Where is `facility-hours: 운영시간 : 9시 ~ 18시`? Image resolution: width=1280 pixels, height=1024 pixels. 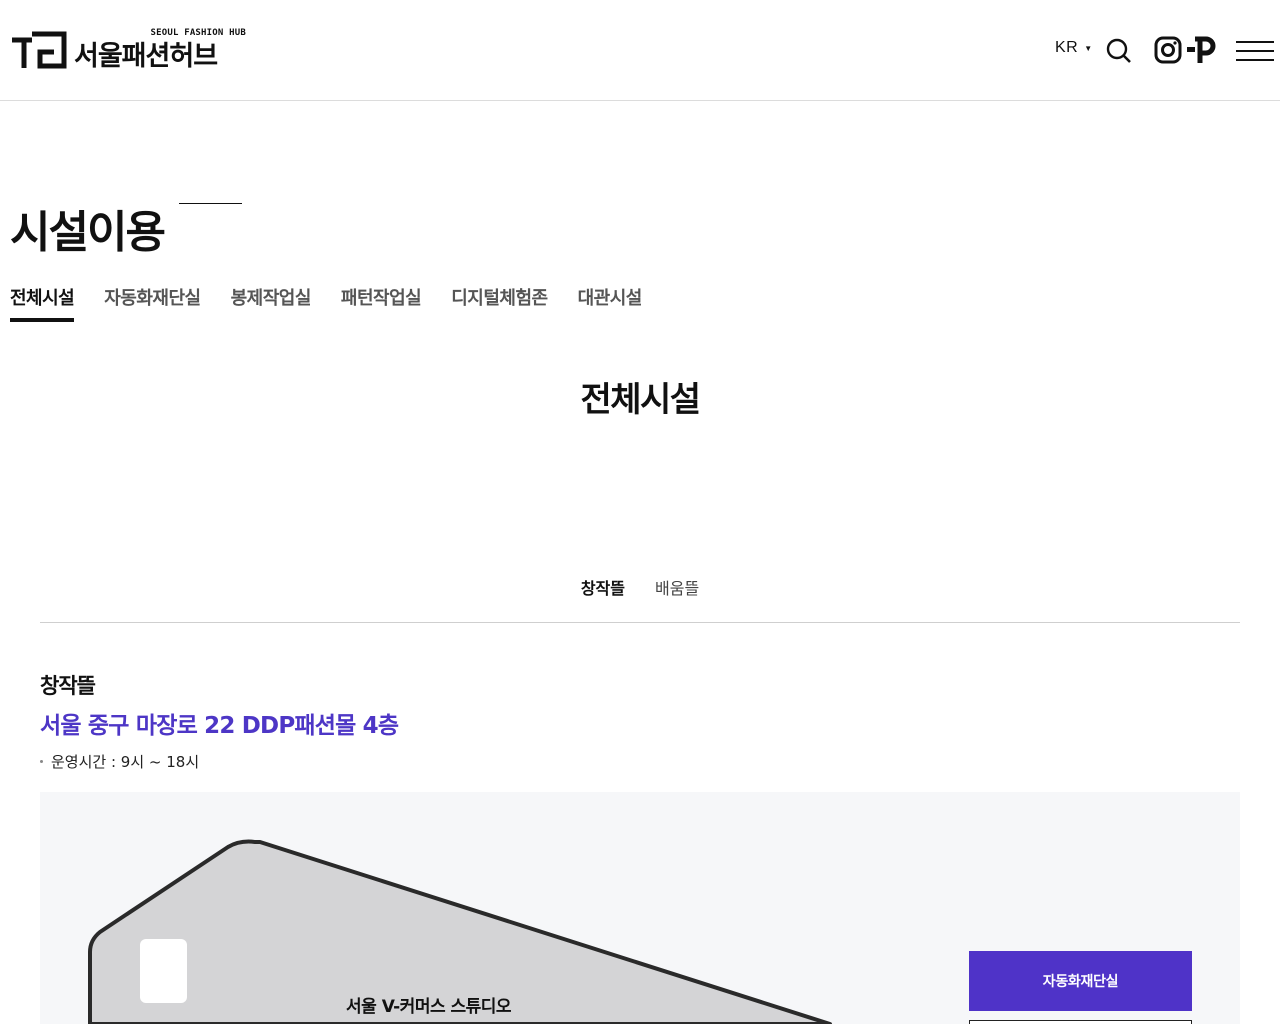 facility-hours: 운영시간 : 9시 ~ 18시 is located at coordinates (119, 761).